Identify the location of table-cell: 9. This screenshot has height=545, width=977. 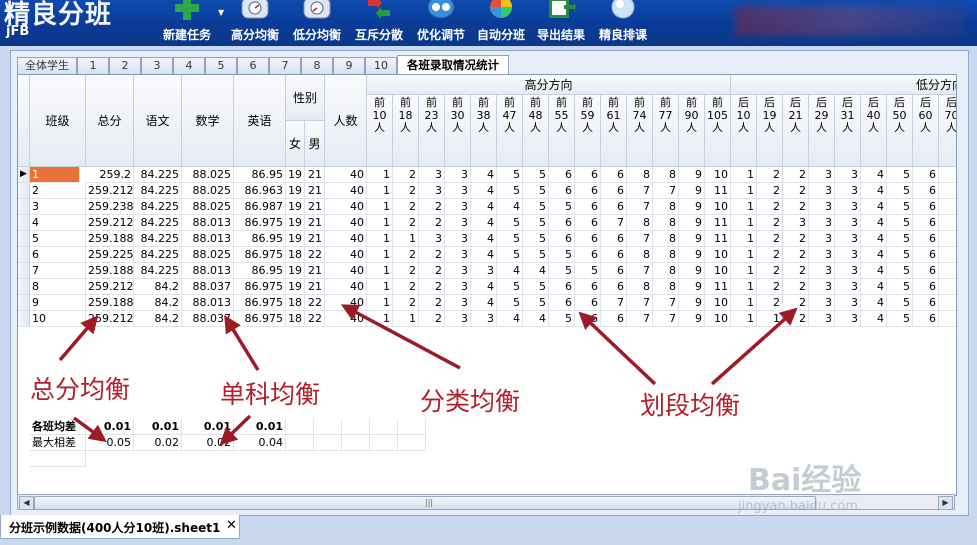
(692, 175).